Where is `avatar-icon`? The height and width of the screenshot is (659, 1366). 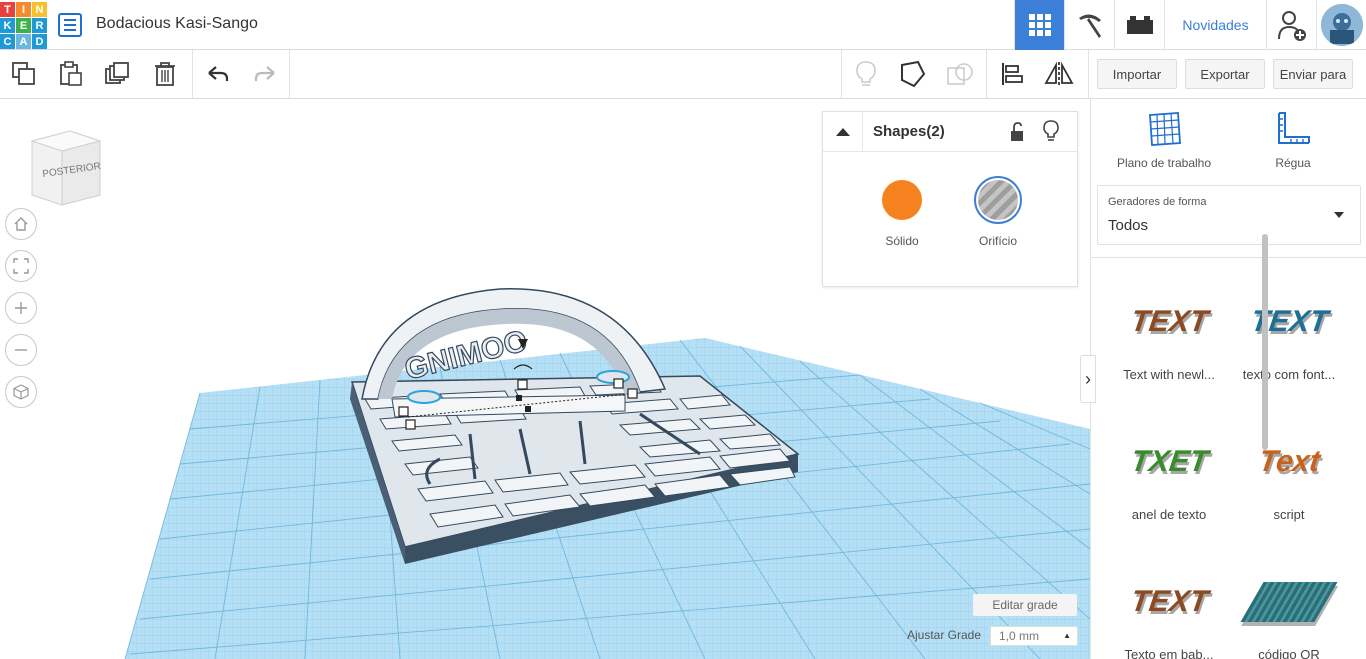
avatar-icon is located at coordinates (1341, 25).